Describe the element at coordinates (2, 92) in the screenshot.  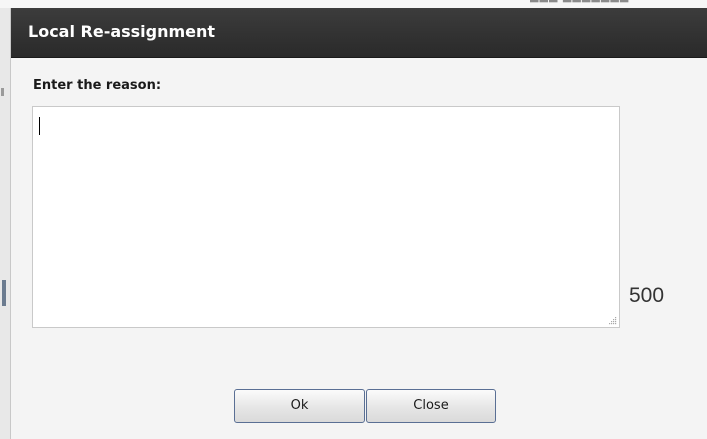
I see `background-app-marker` at that location.